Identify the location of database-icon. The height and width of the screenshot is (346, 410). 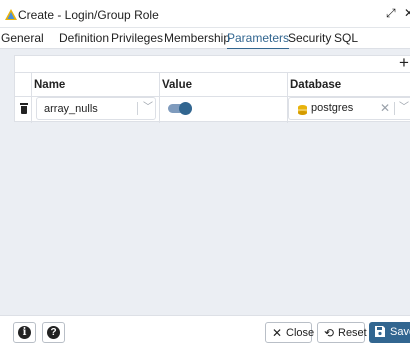
(302, 109).